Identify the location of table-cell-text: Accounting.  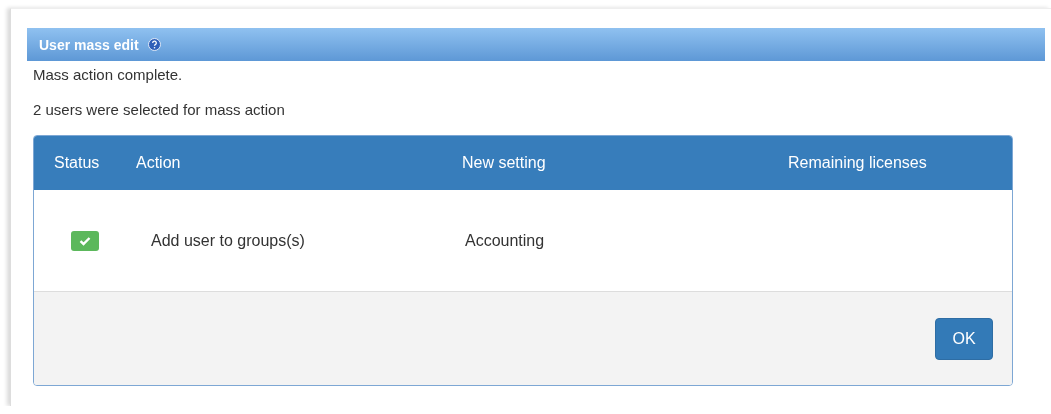
(505, 240).